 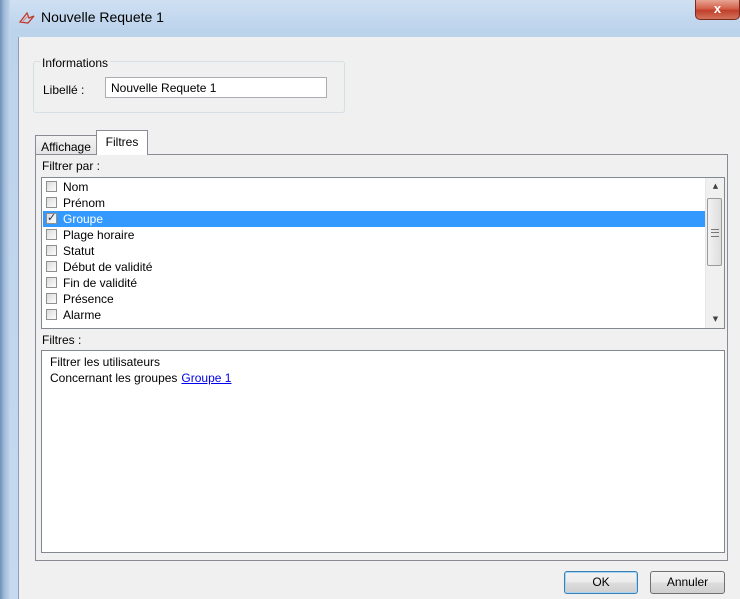 What do you see at coordinates (374, 203) in the screenshot?
I see `list-item: Prénom` at bounding box center [374, 203].